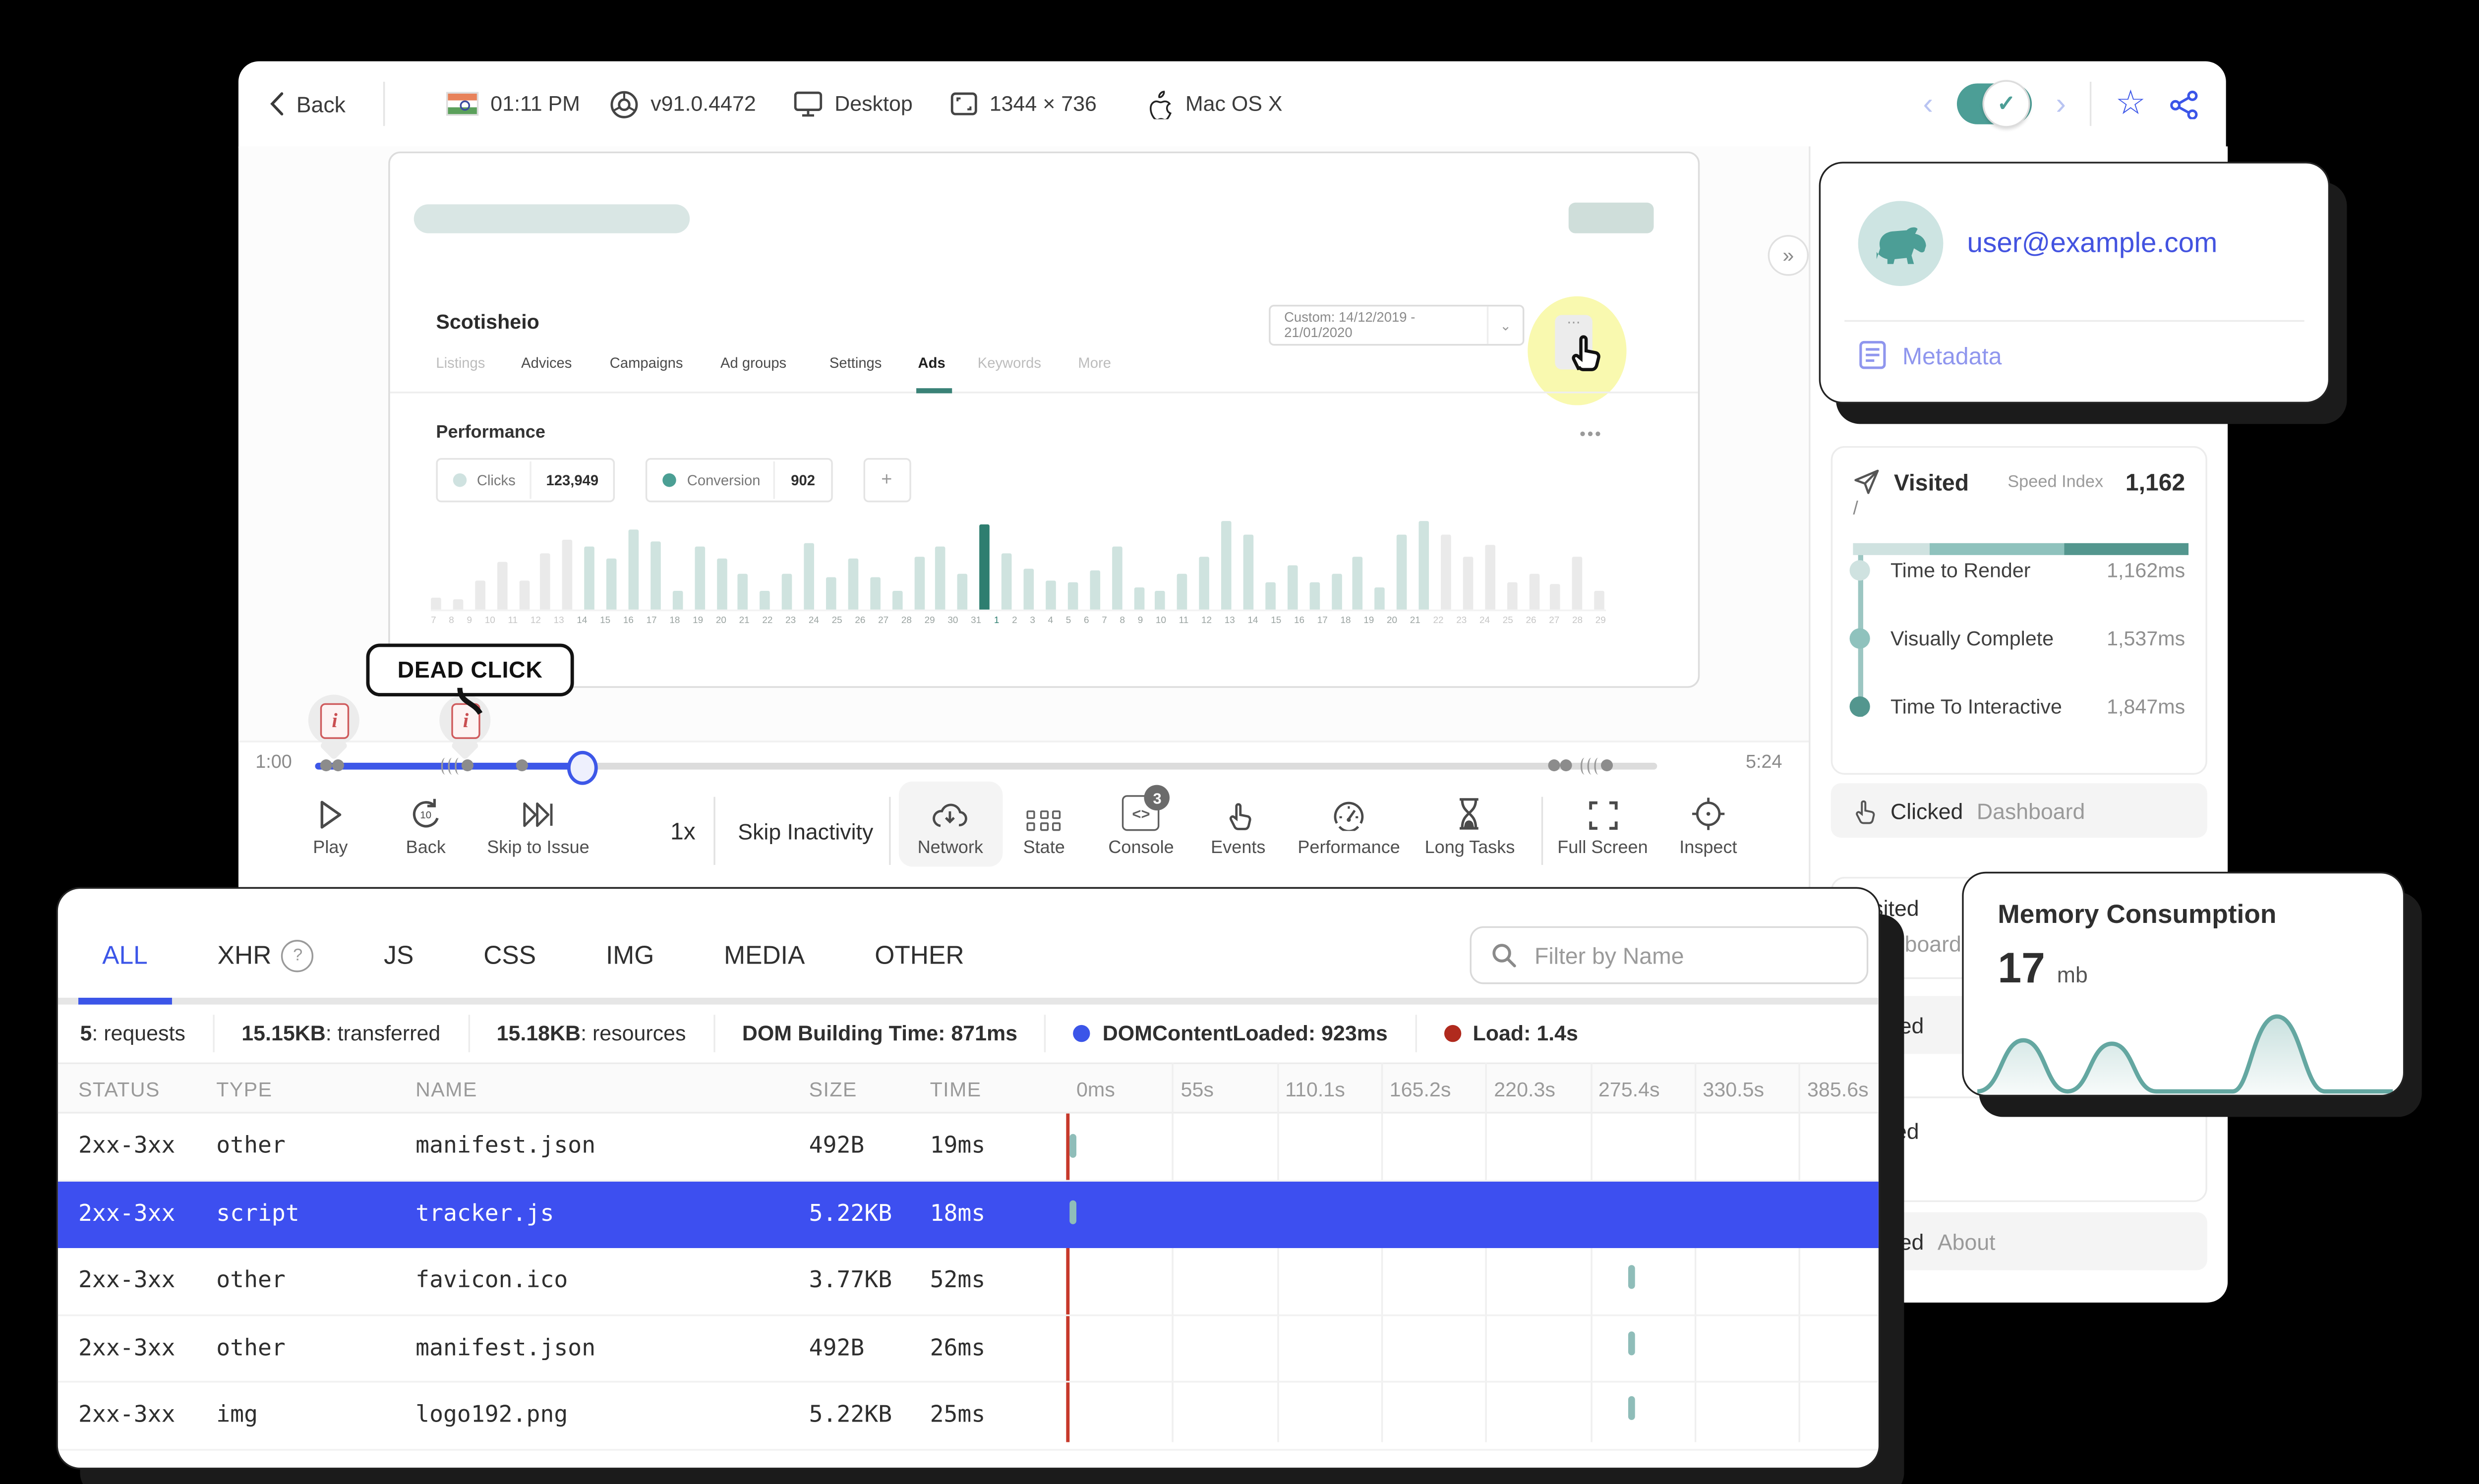 The width and height of the screenshot is (2479, 1484). Describe the element at coordinates (2137, 915) in the screenshot. I see `memory-title: Memory Consumption` at that location.